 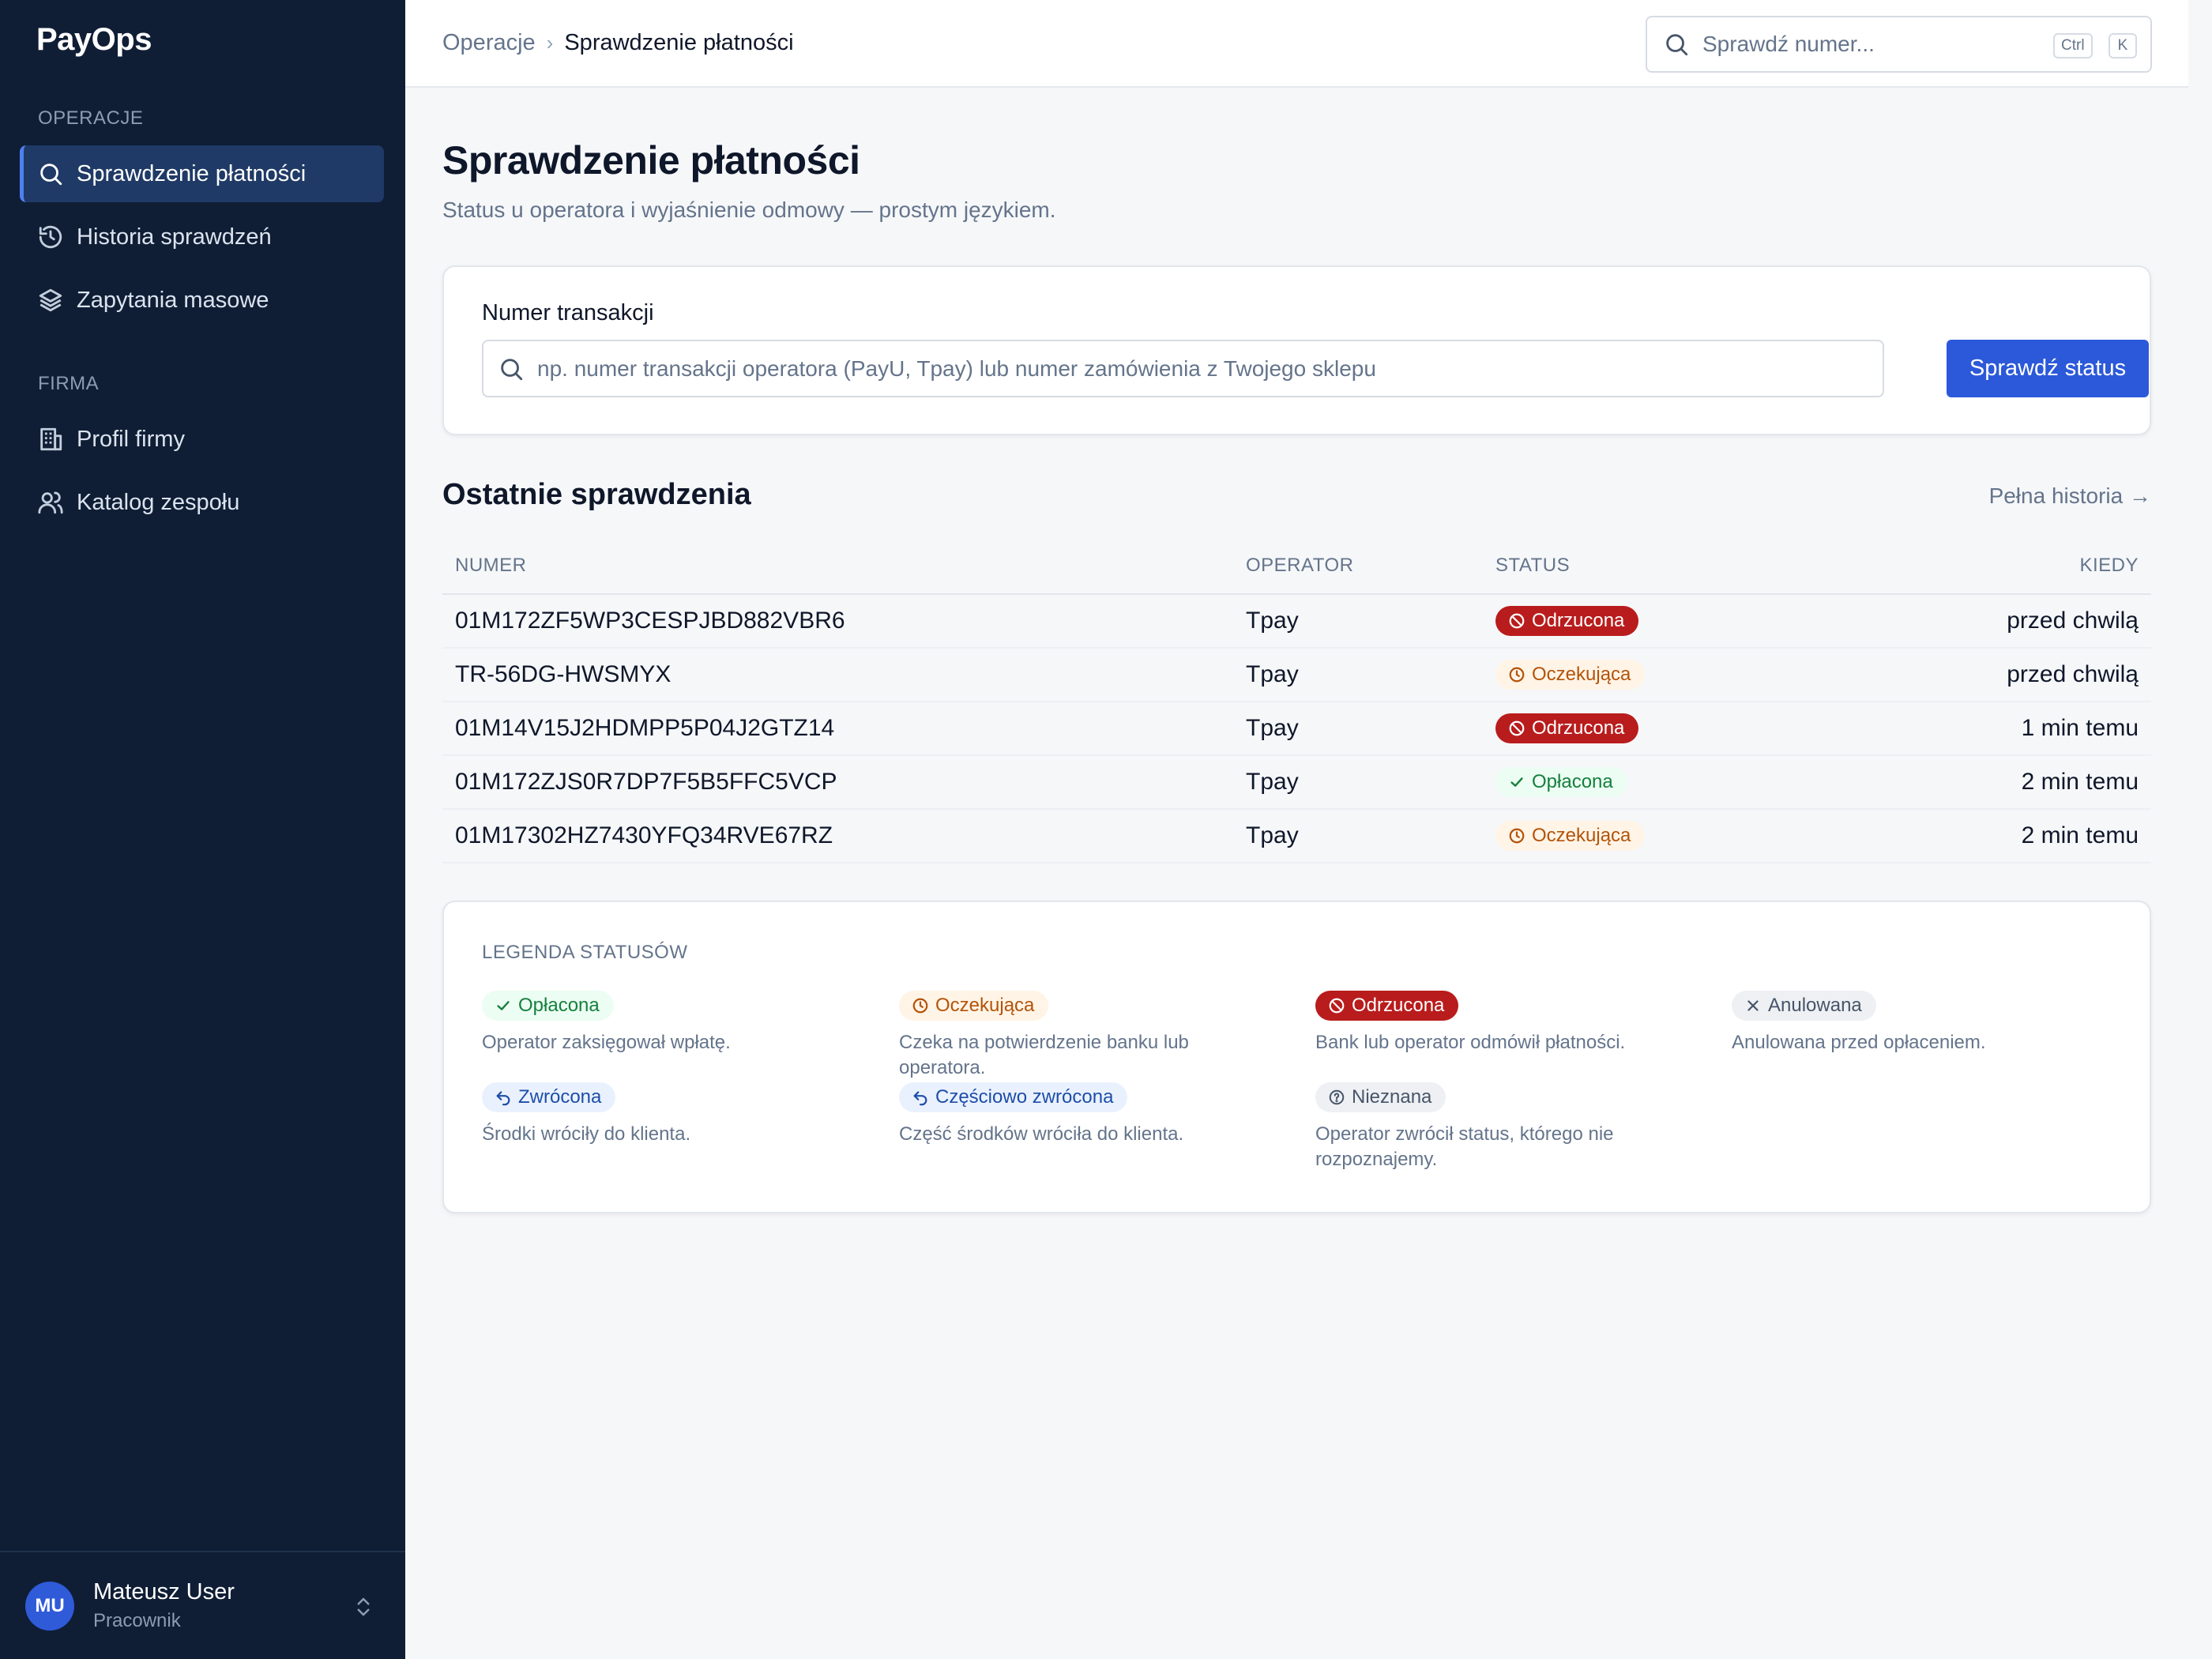 I want to click on legend-description: Środki wróciły do klienta., so click(x=587, y=1134).